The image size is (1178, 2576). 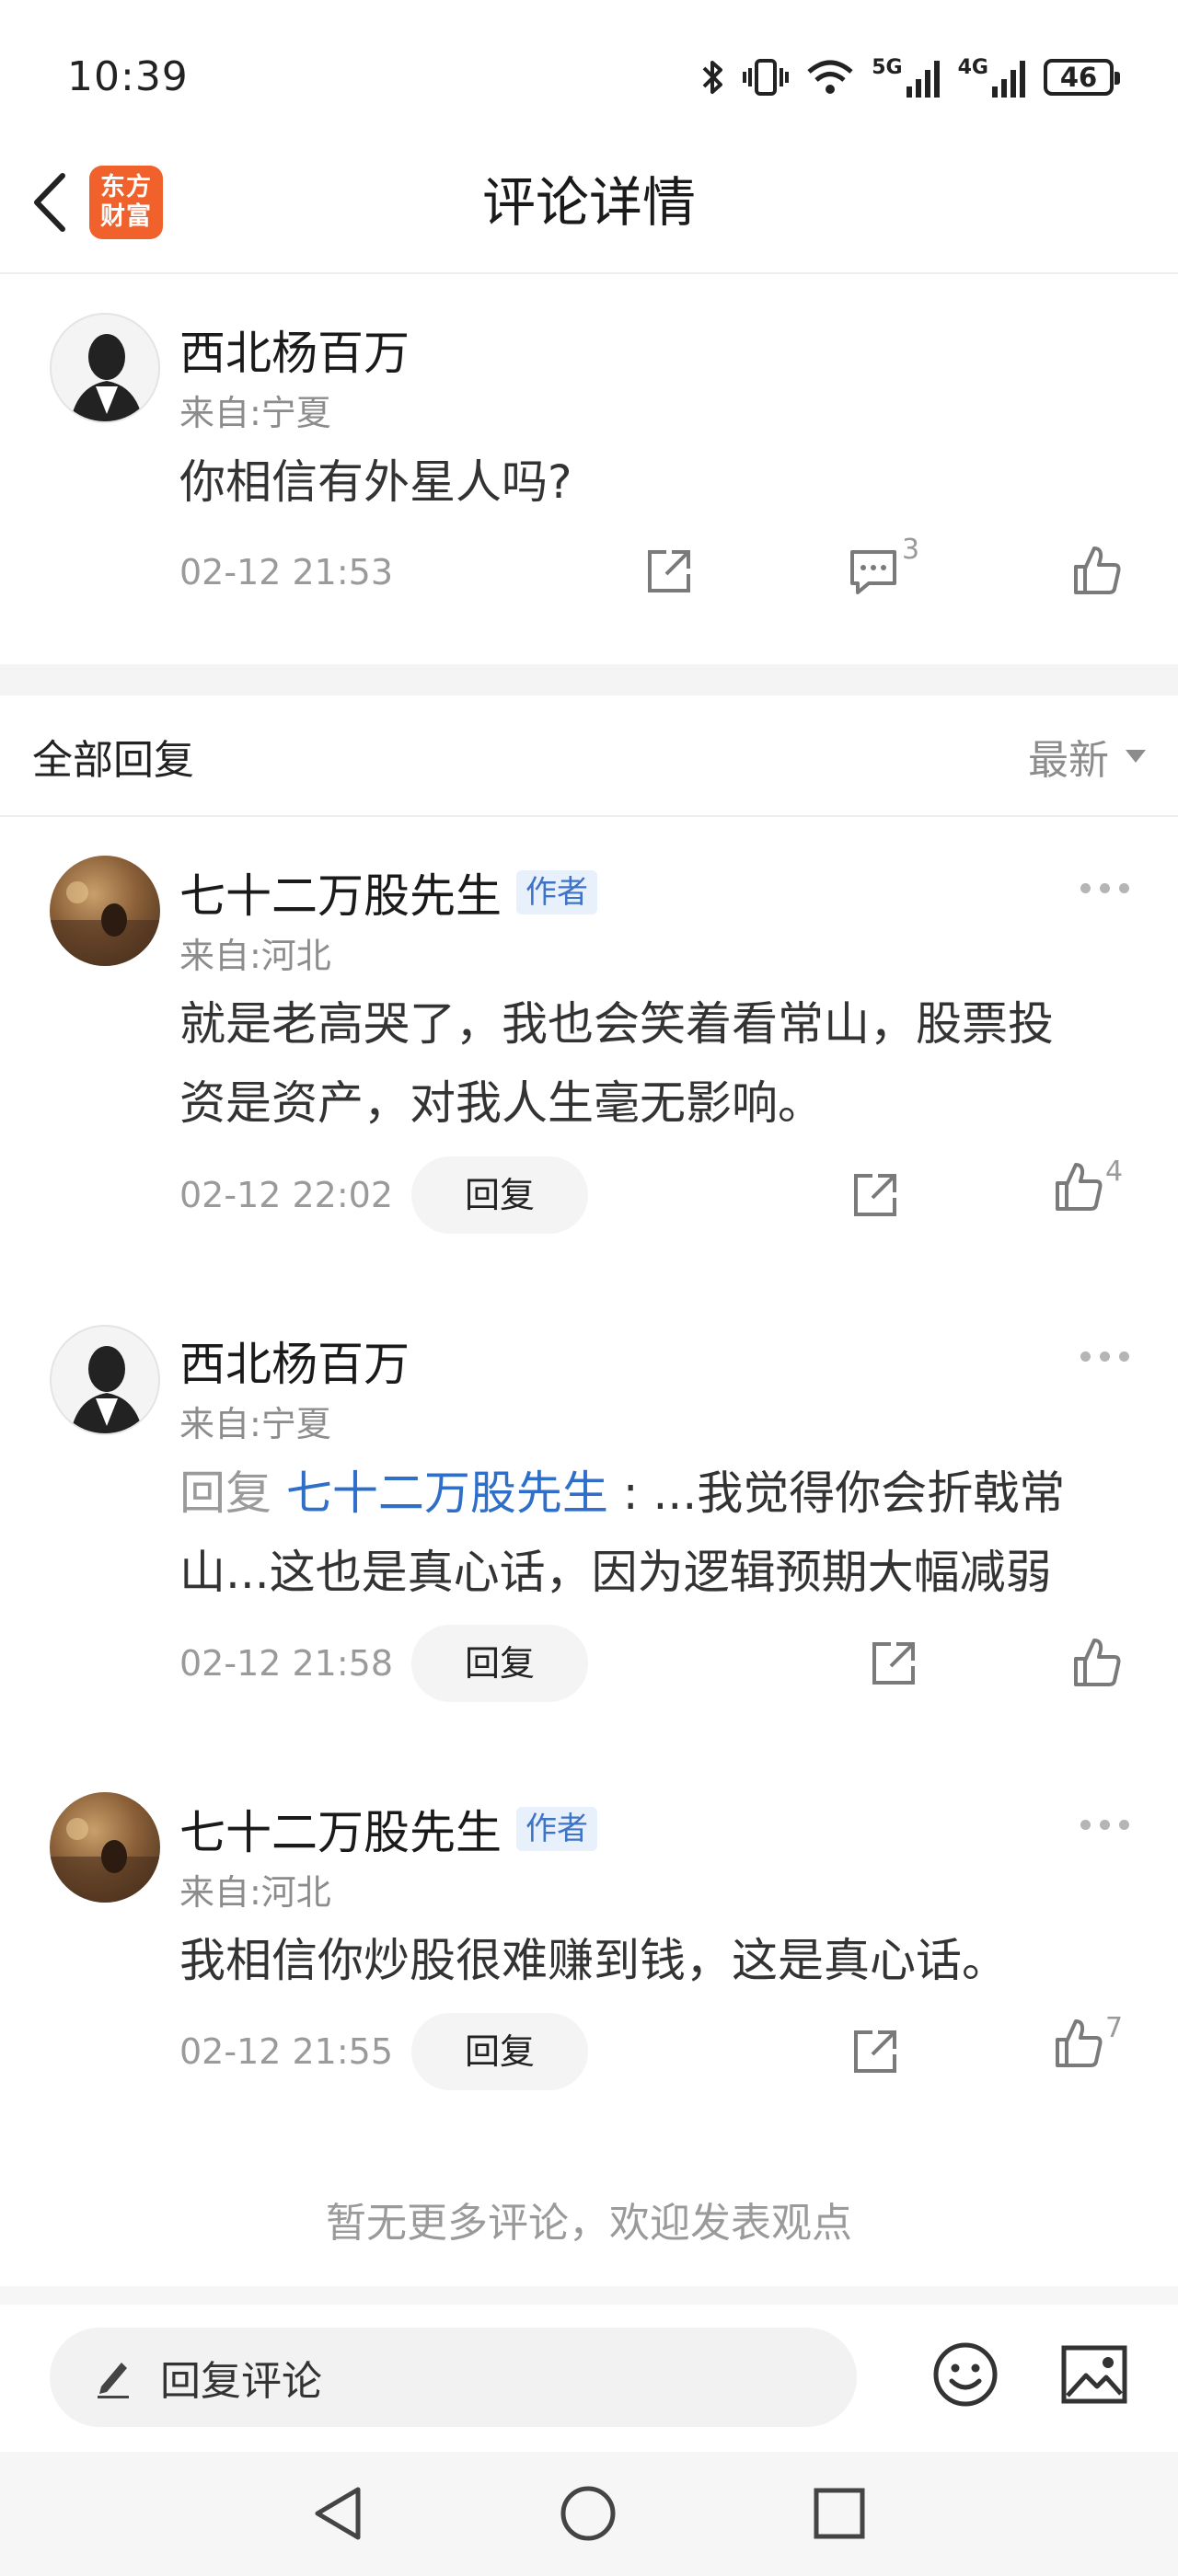 What do you see at coordinates (1114, 2028) in the screenshot?
I see `like-count: 7` at bounding box center [1114, 2028].